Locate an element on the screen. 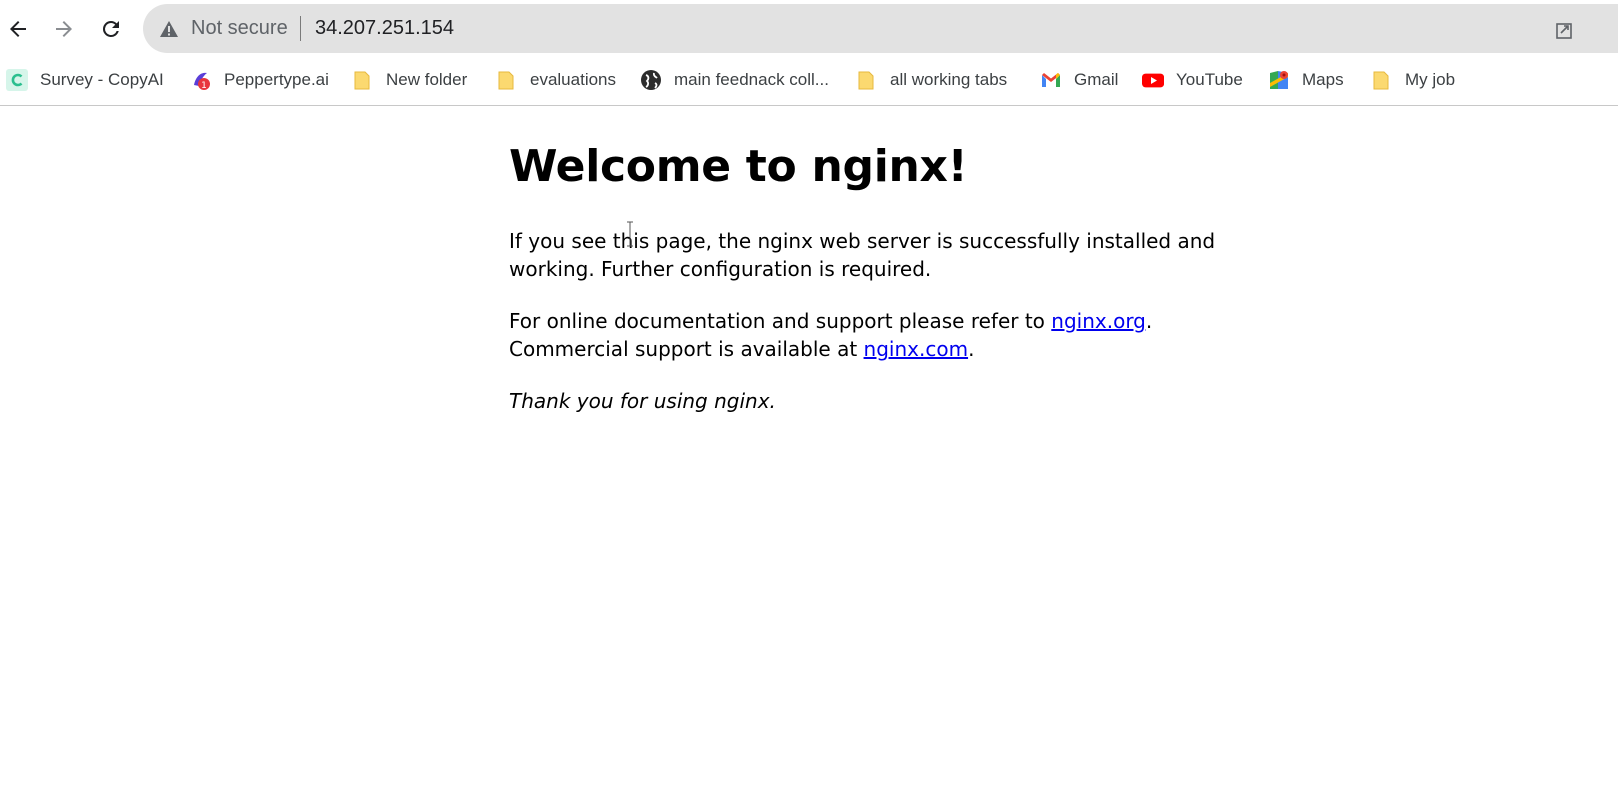 The height and width of the screenshot is (808, 1618). url-text: 34.207.251.154 is located at coordinates (384, 28).